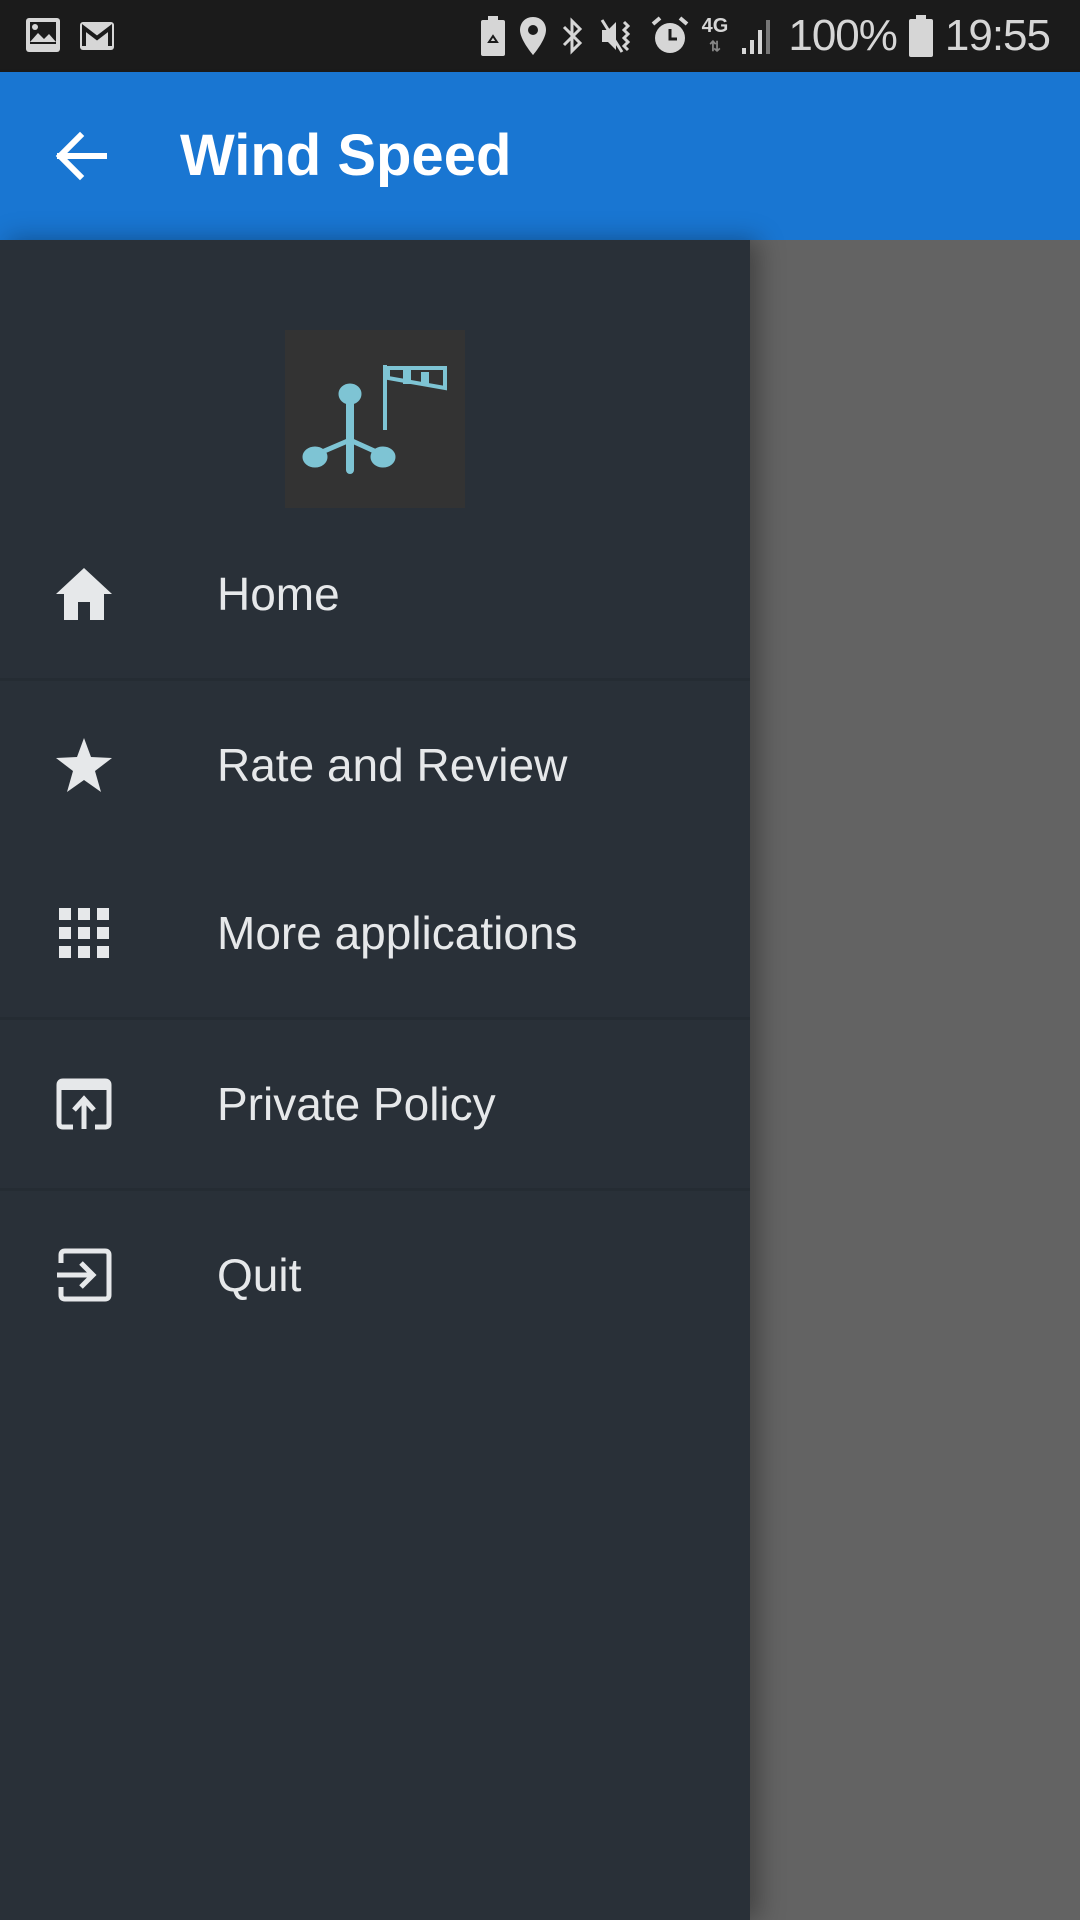 The image size is (1080, 1920). What do you see at coordinates (375, 595) in the screenshot?
I see `menu-item-home: Home` at bounding box center [375, 595].